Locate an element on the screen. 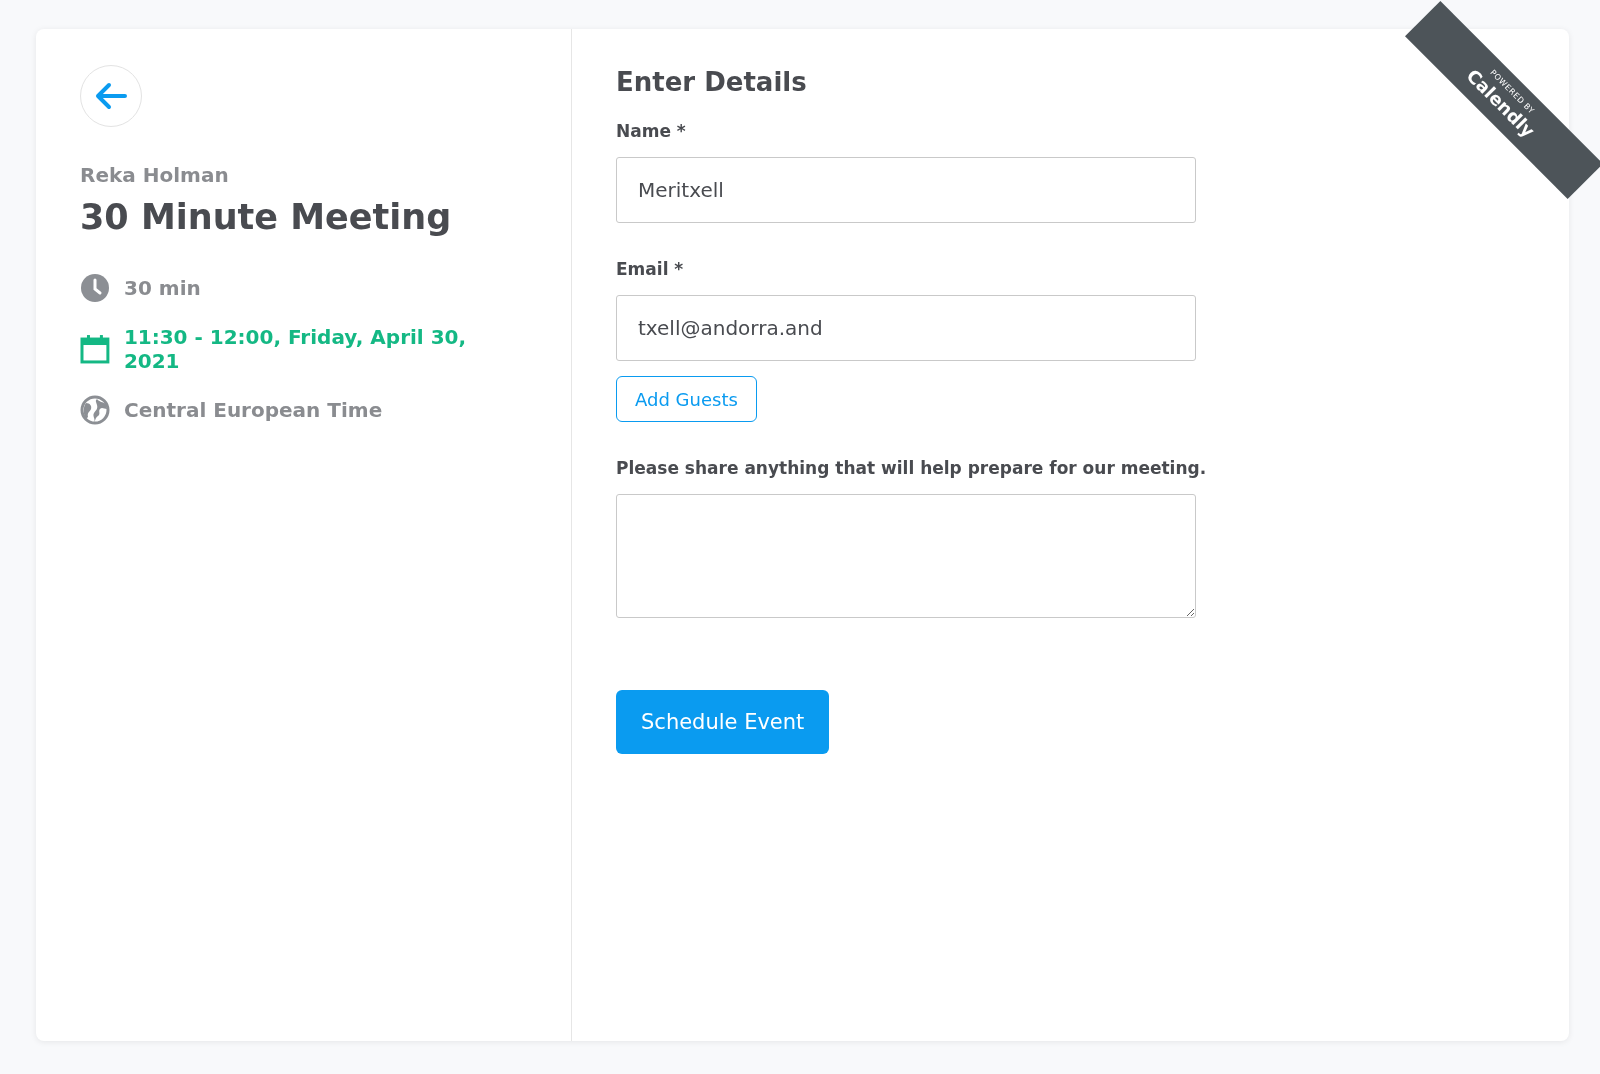 This screenshot has width=1600, height=1074. field-label: Name * is located at coordinates (651, 131).